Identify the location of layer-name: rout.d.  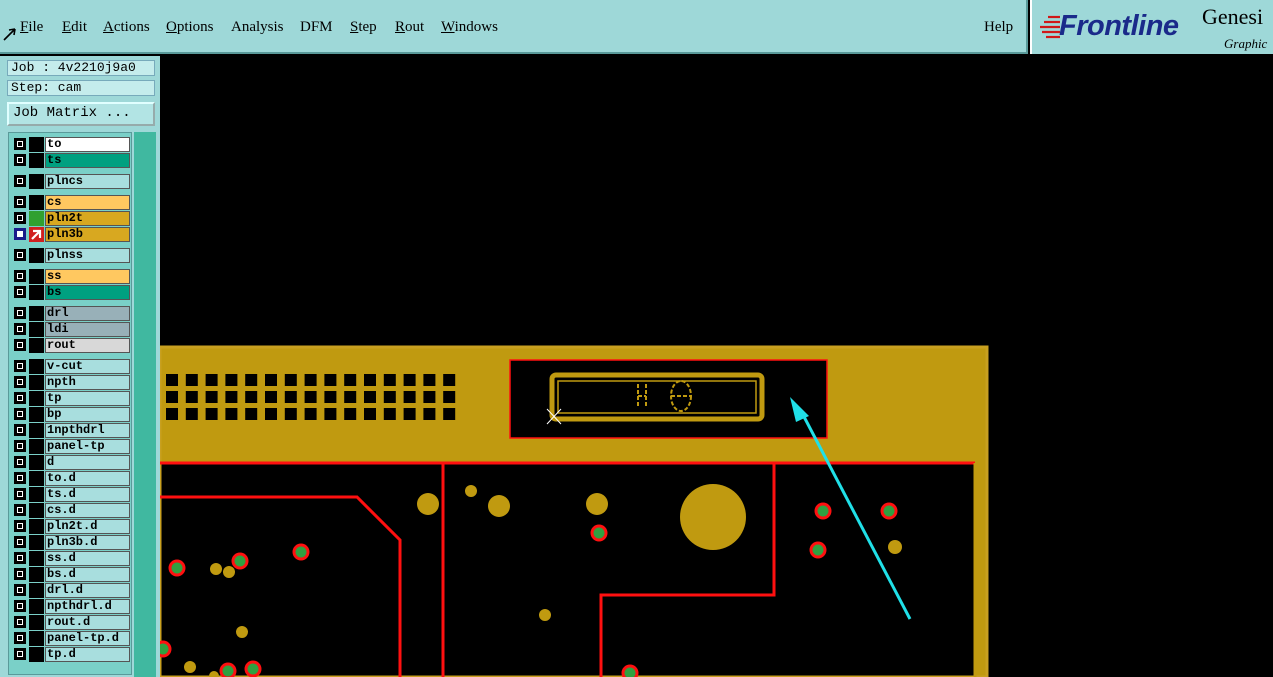
(87, 622).